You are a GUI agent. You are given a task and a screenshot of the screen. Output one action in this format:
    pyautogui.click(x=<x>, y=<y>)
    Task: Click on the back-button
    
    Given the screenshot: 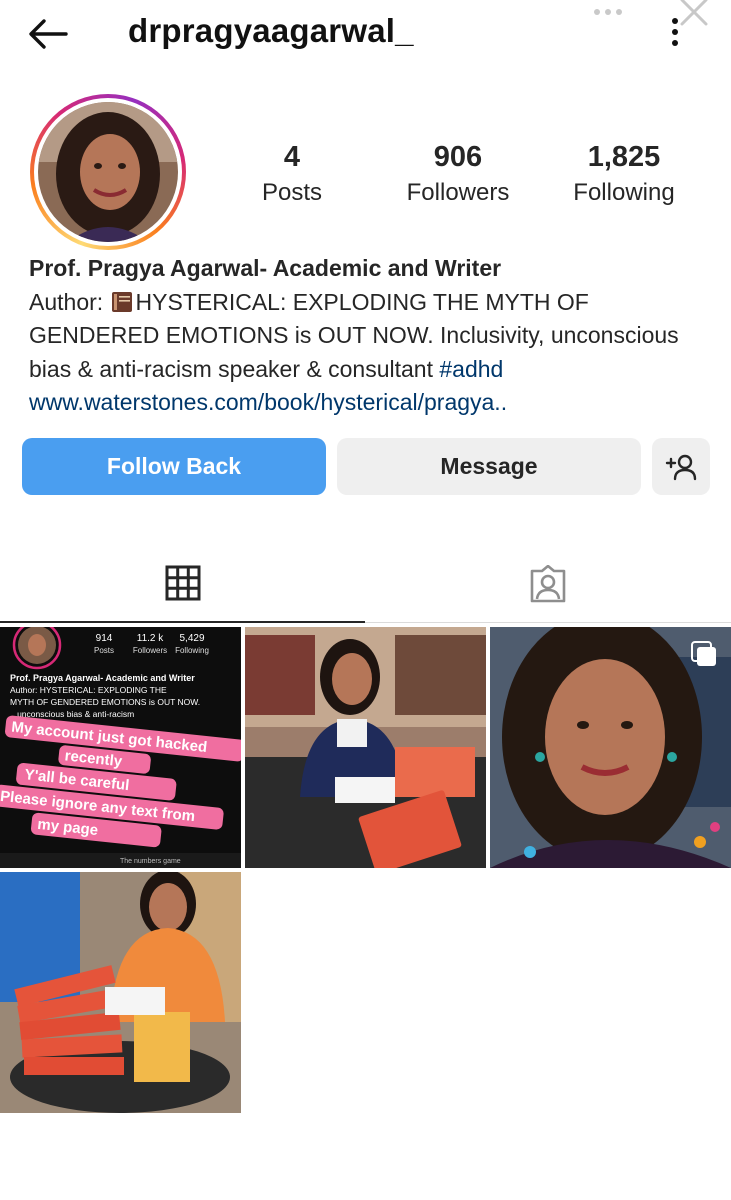 What is the action you would take?
    pyautogui.click(x=48, y=34)
    